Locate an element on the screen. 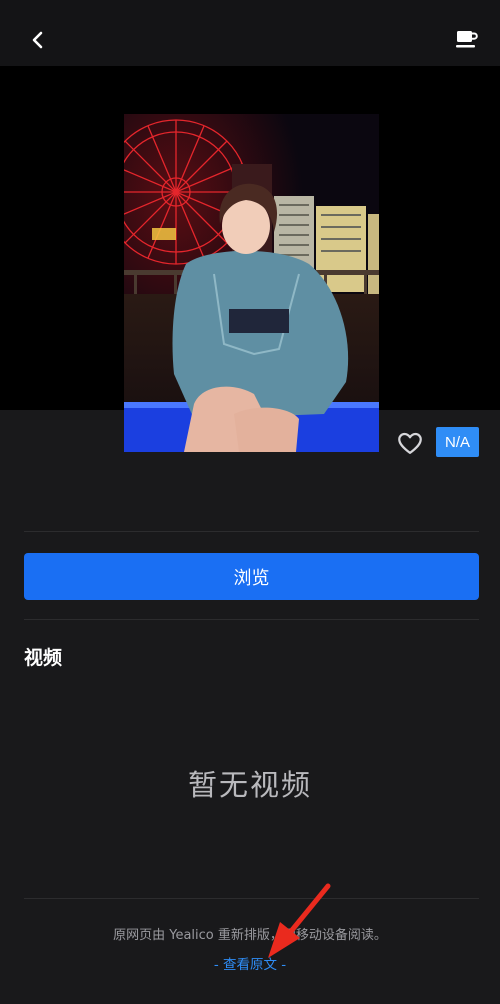  favorite-button is located at coordinates (410, 443).